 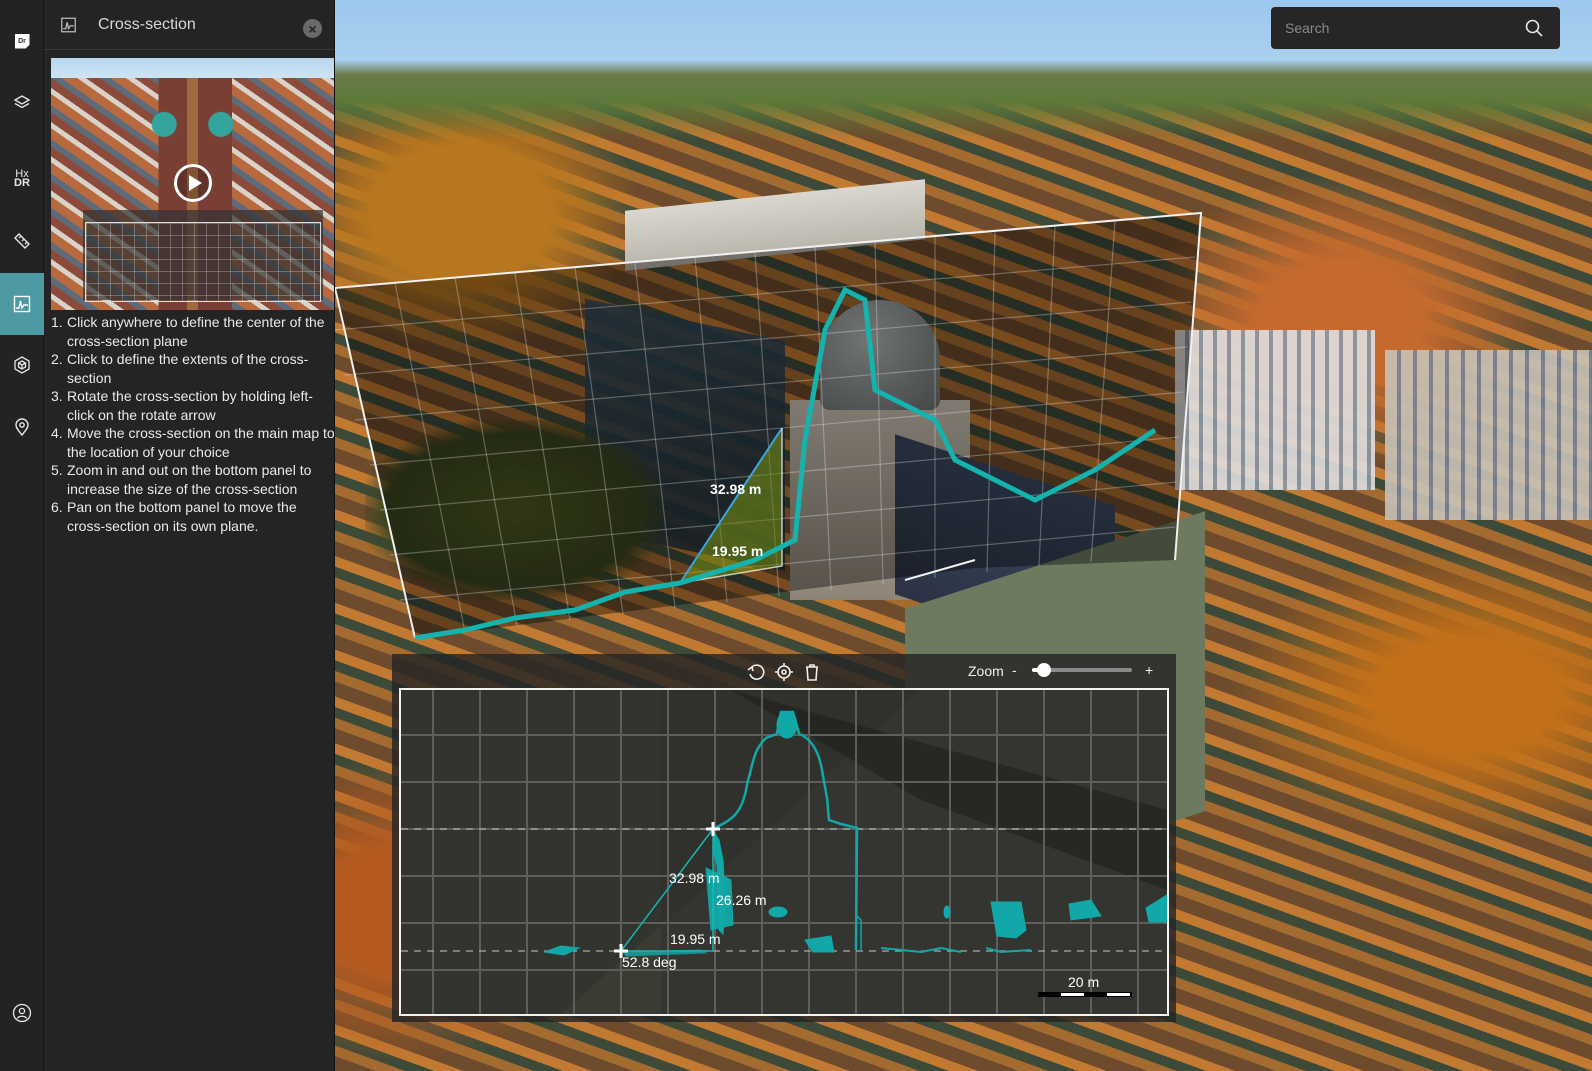 What do you see at coordinates (1400, 28) in the screenshot?
I see `search-input` at bounding box center [1400, 28].